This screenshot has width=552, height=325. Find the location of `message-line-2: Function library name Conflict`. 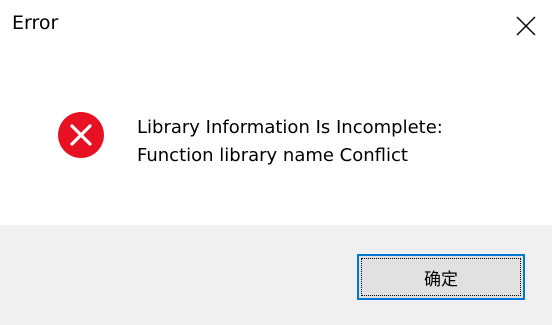

message-line-2: Function library name Conflict is located at coordinates (272, 155).